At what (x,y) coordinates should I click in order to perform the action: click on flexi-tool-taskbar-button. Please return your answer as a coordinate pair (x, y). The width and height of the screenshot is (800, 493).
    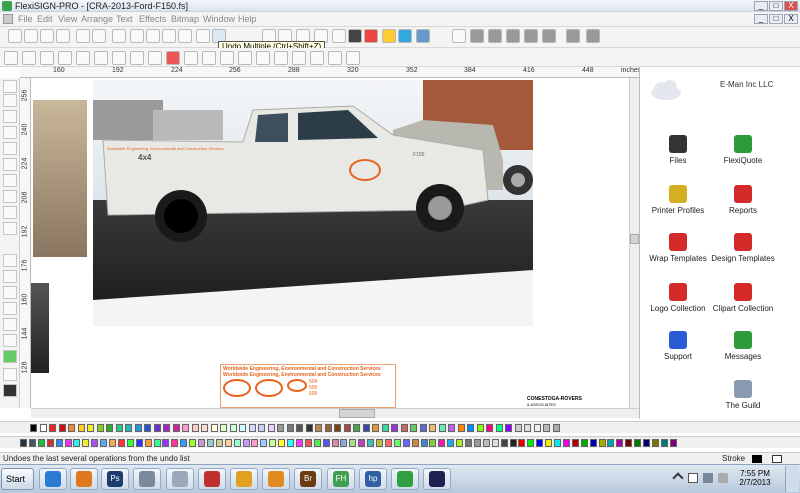
    Looking at the image, I should click on (147, 479).